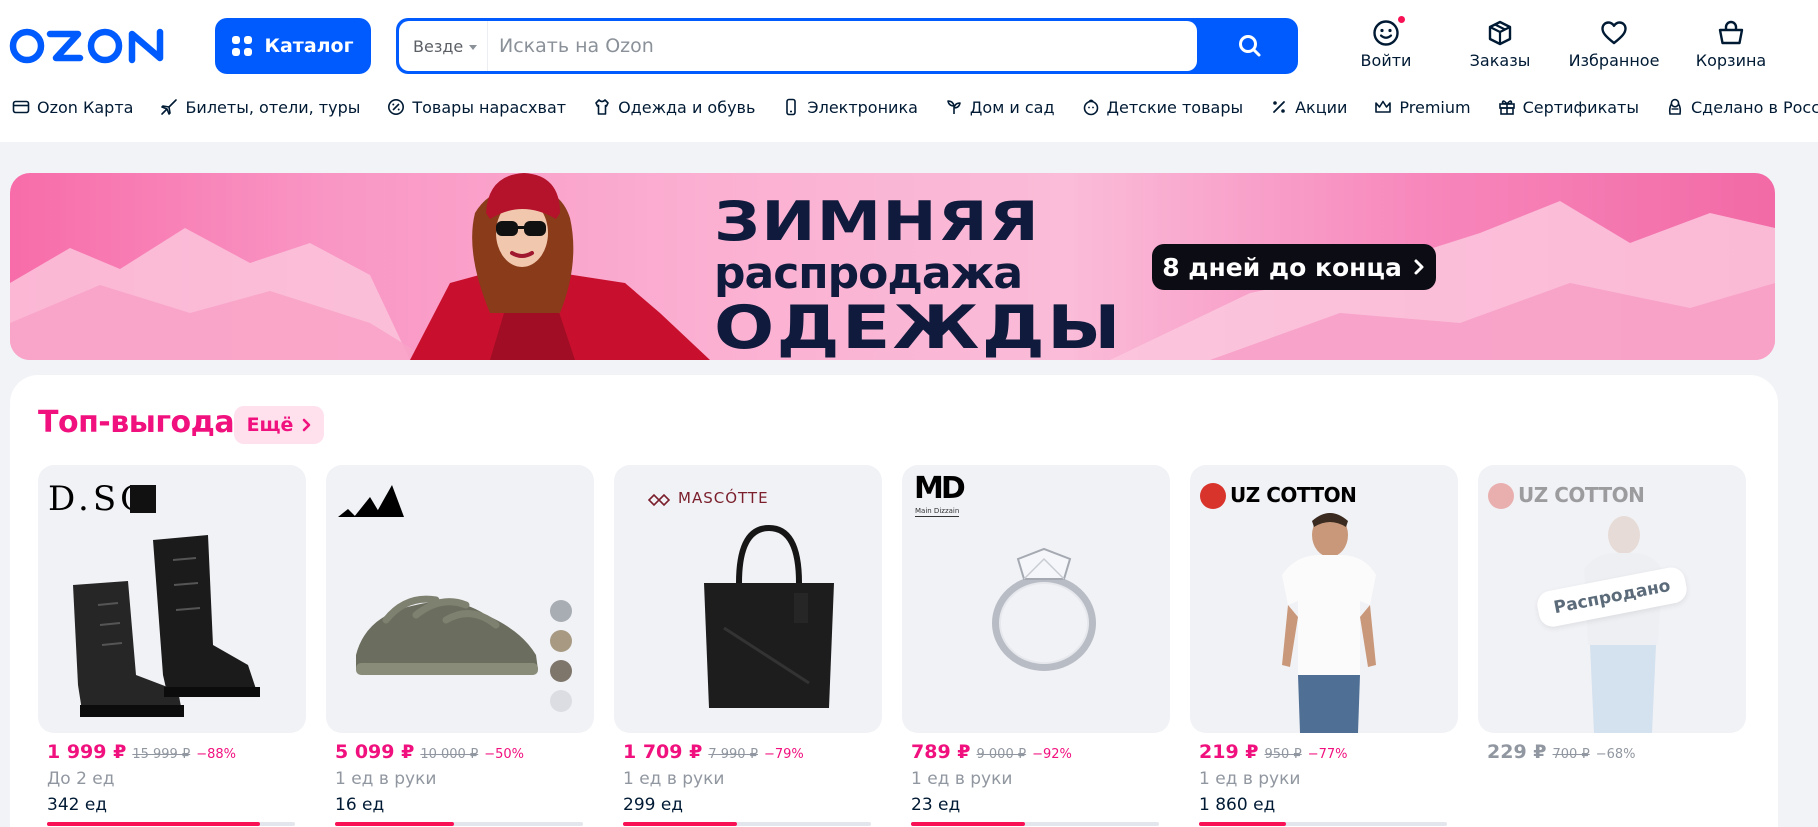 Image resolution: width=1818 pixels, height=827 pixels. Describe the element at coordinates (87, 752) in the screenshot. I see `price: 1 999 ₽` at that location.